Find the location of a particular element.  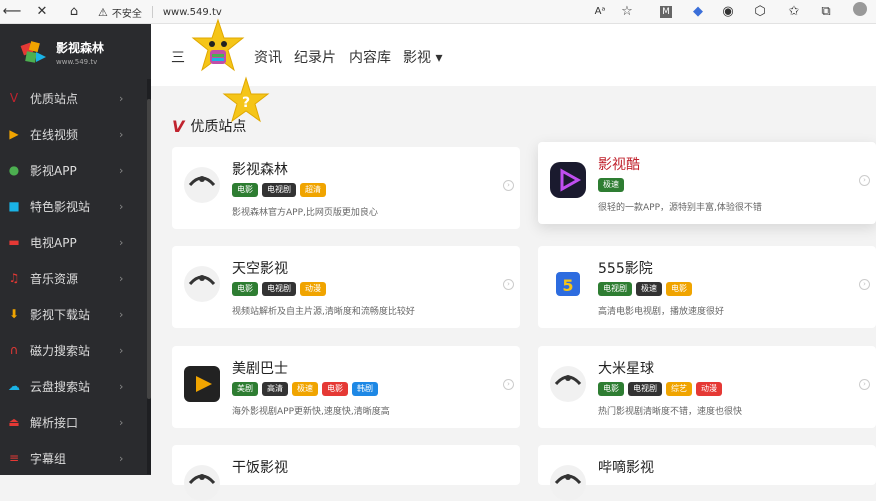

site-card: 5 555影院 电视剧 极速 电影 高清电影电视剧，播放速度很好 › is located at coordinates (707, 287).